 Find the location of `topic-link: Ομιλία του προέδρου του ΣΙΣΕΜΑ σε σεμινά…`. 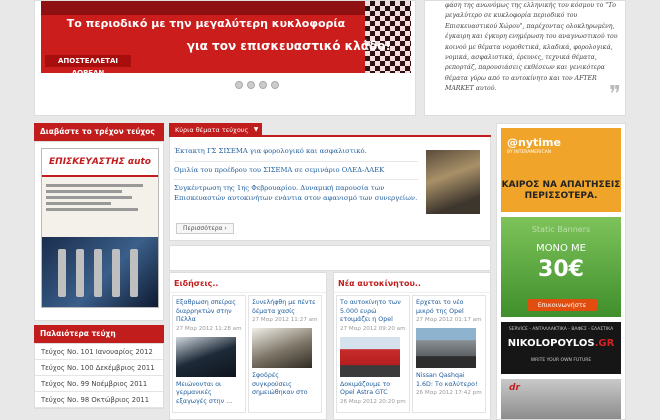

topic-link: Ομιλία του προέδρου του ΣΙΣΕΜΑ σε σεμινά… is located at coordinates (296, 171).